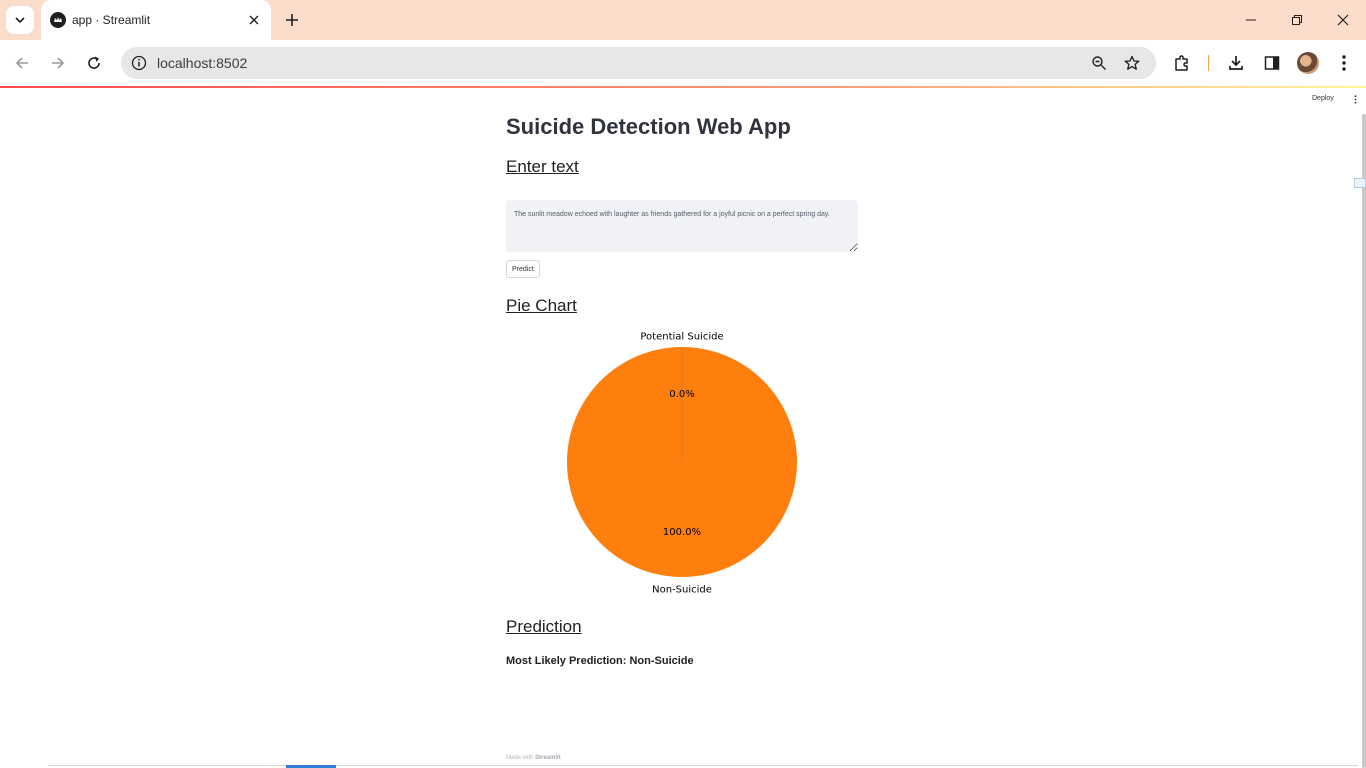 The height and width of the screenshot is (768, 1366). Describe the element at coordinates (600, 661) in the screenshot. I see `prediction-result: Most Likely Prediction: Non-Suicide` at that location.